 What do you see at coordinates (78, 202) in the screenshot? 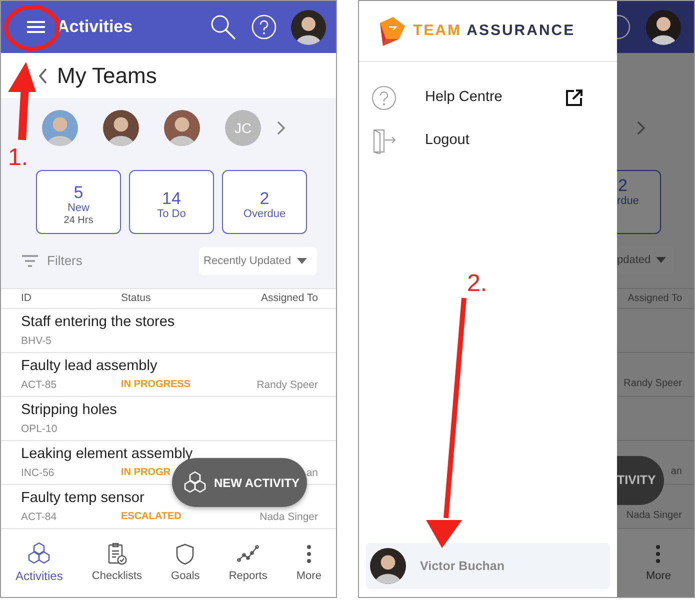
I see `stat-card: 5 New 24 Hrs` at bounding box center [78, 202].